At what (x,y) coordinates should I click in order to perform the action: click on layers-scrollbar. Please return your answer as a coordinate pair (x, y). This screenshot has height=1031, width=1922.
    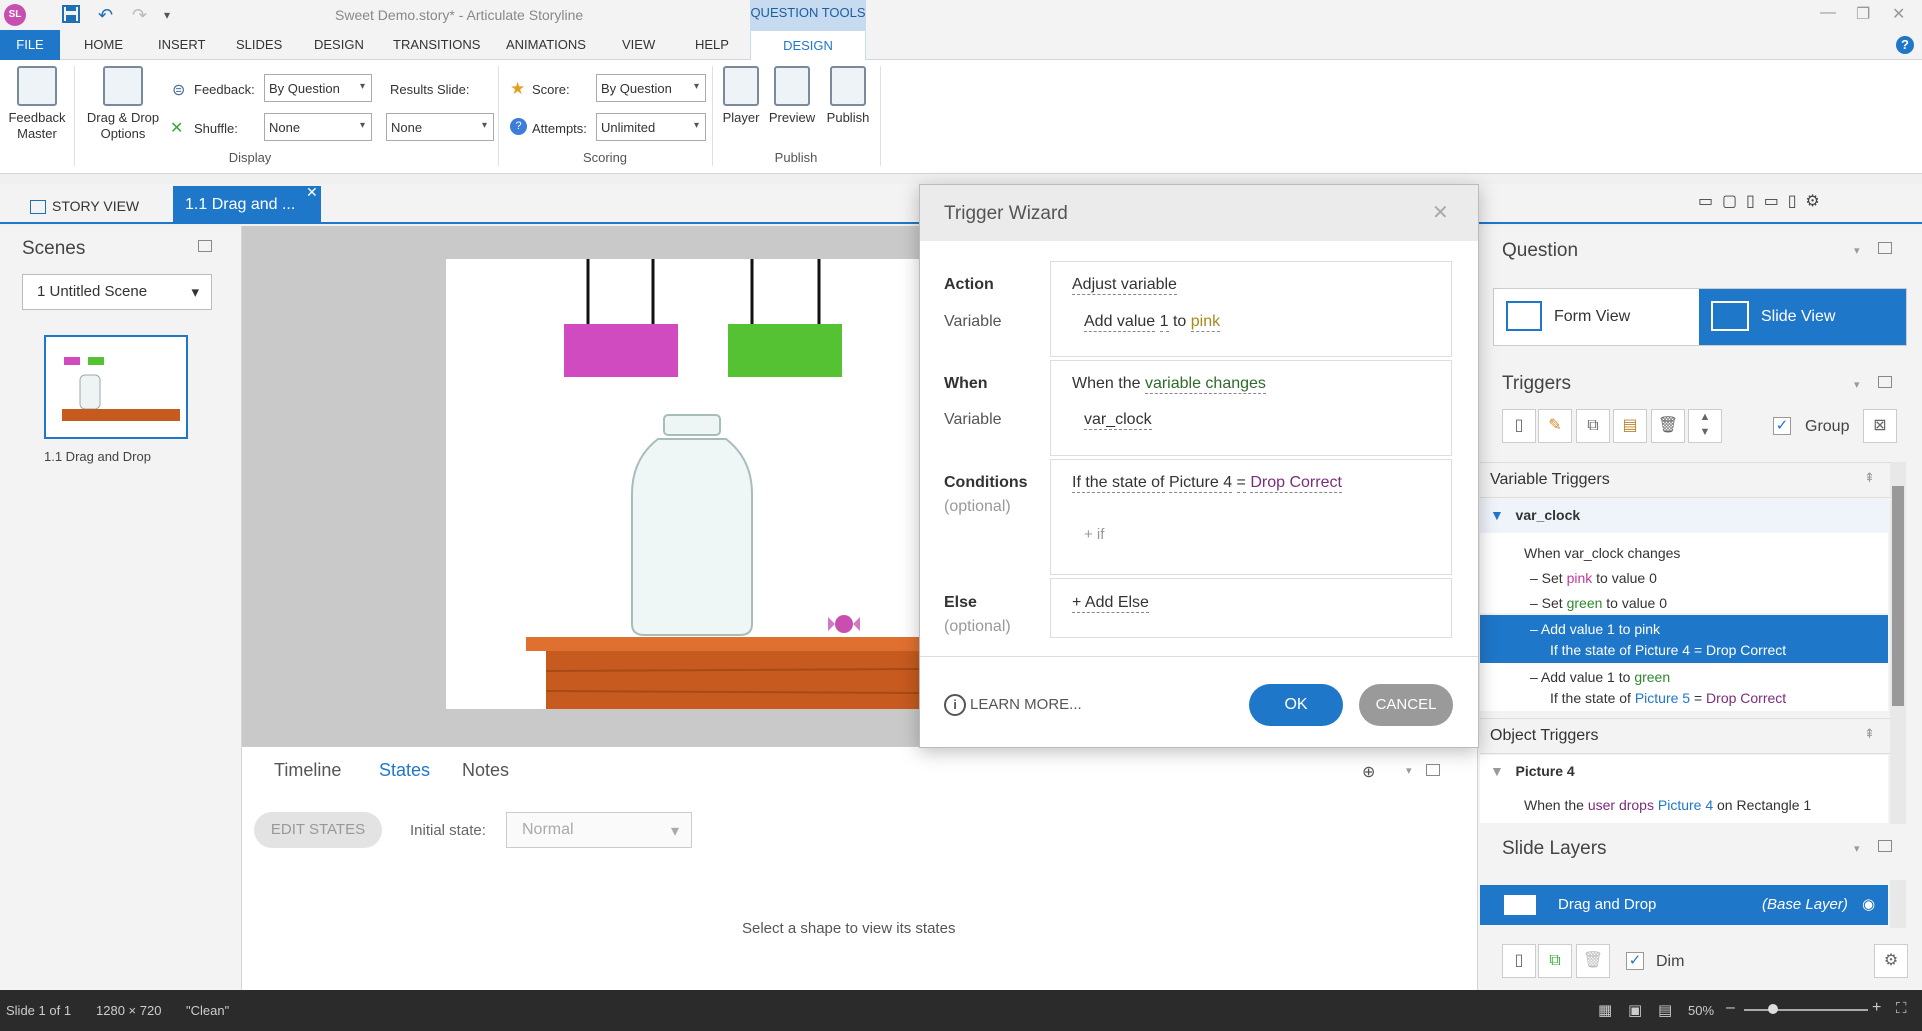
    Looking at the image, I should click on (1898, 904).